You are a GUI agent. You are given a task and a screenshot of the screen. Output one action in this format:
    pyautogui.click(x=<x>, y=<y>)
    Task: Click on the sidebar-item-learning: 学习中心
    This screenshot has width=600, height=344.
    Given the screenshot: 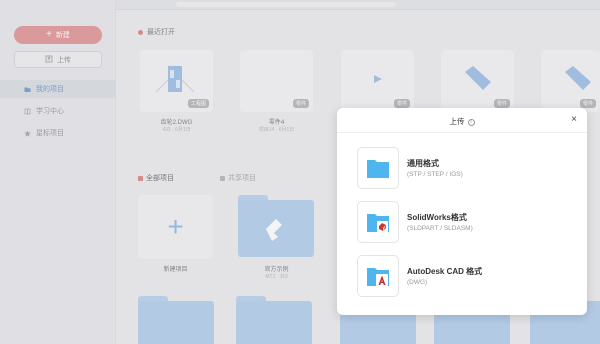 What is the action you would take?
    pyautogui.click(x=58, y=111)
    